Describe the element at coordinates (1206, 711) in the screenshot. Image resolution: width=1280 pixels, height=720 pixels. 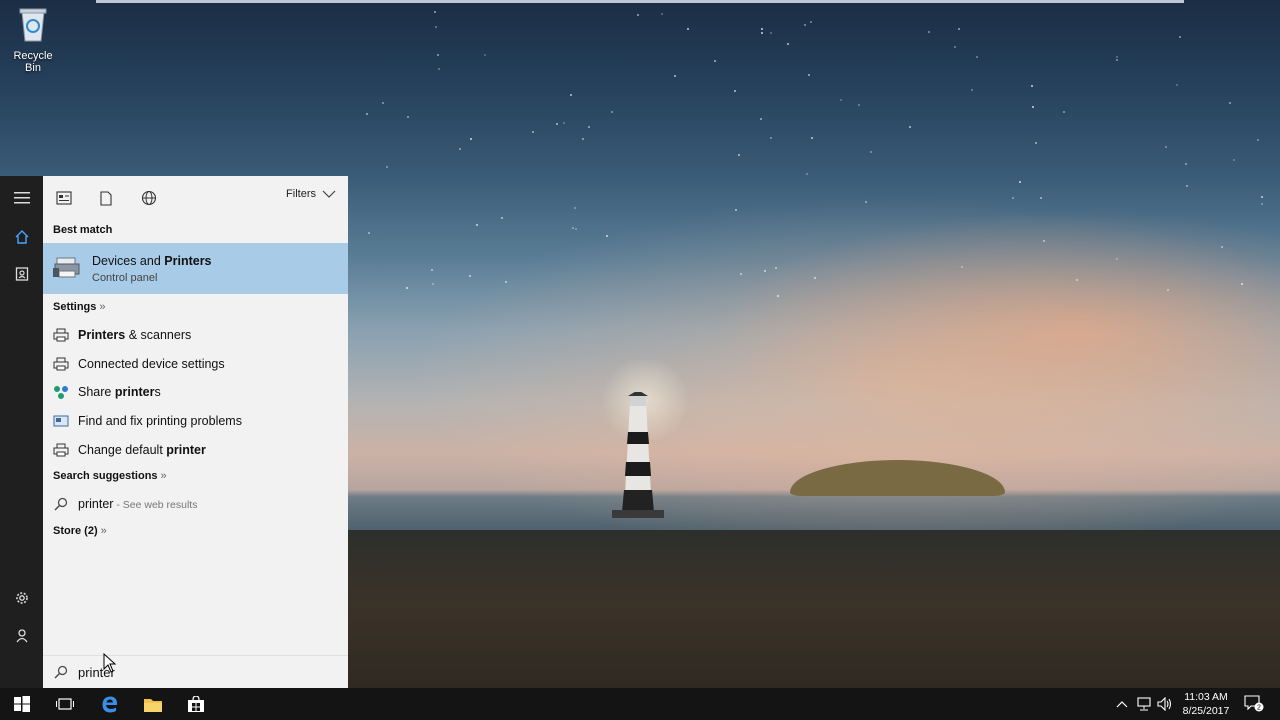
I see `clock-date: 8/25/2017` at that location.